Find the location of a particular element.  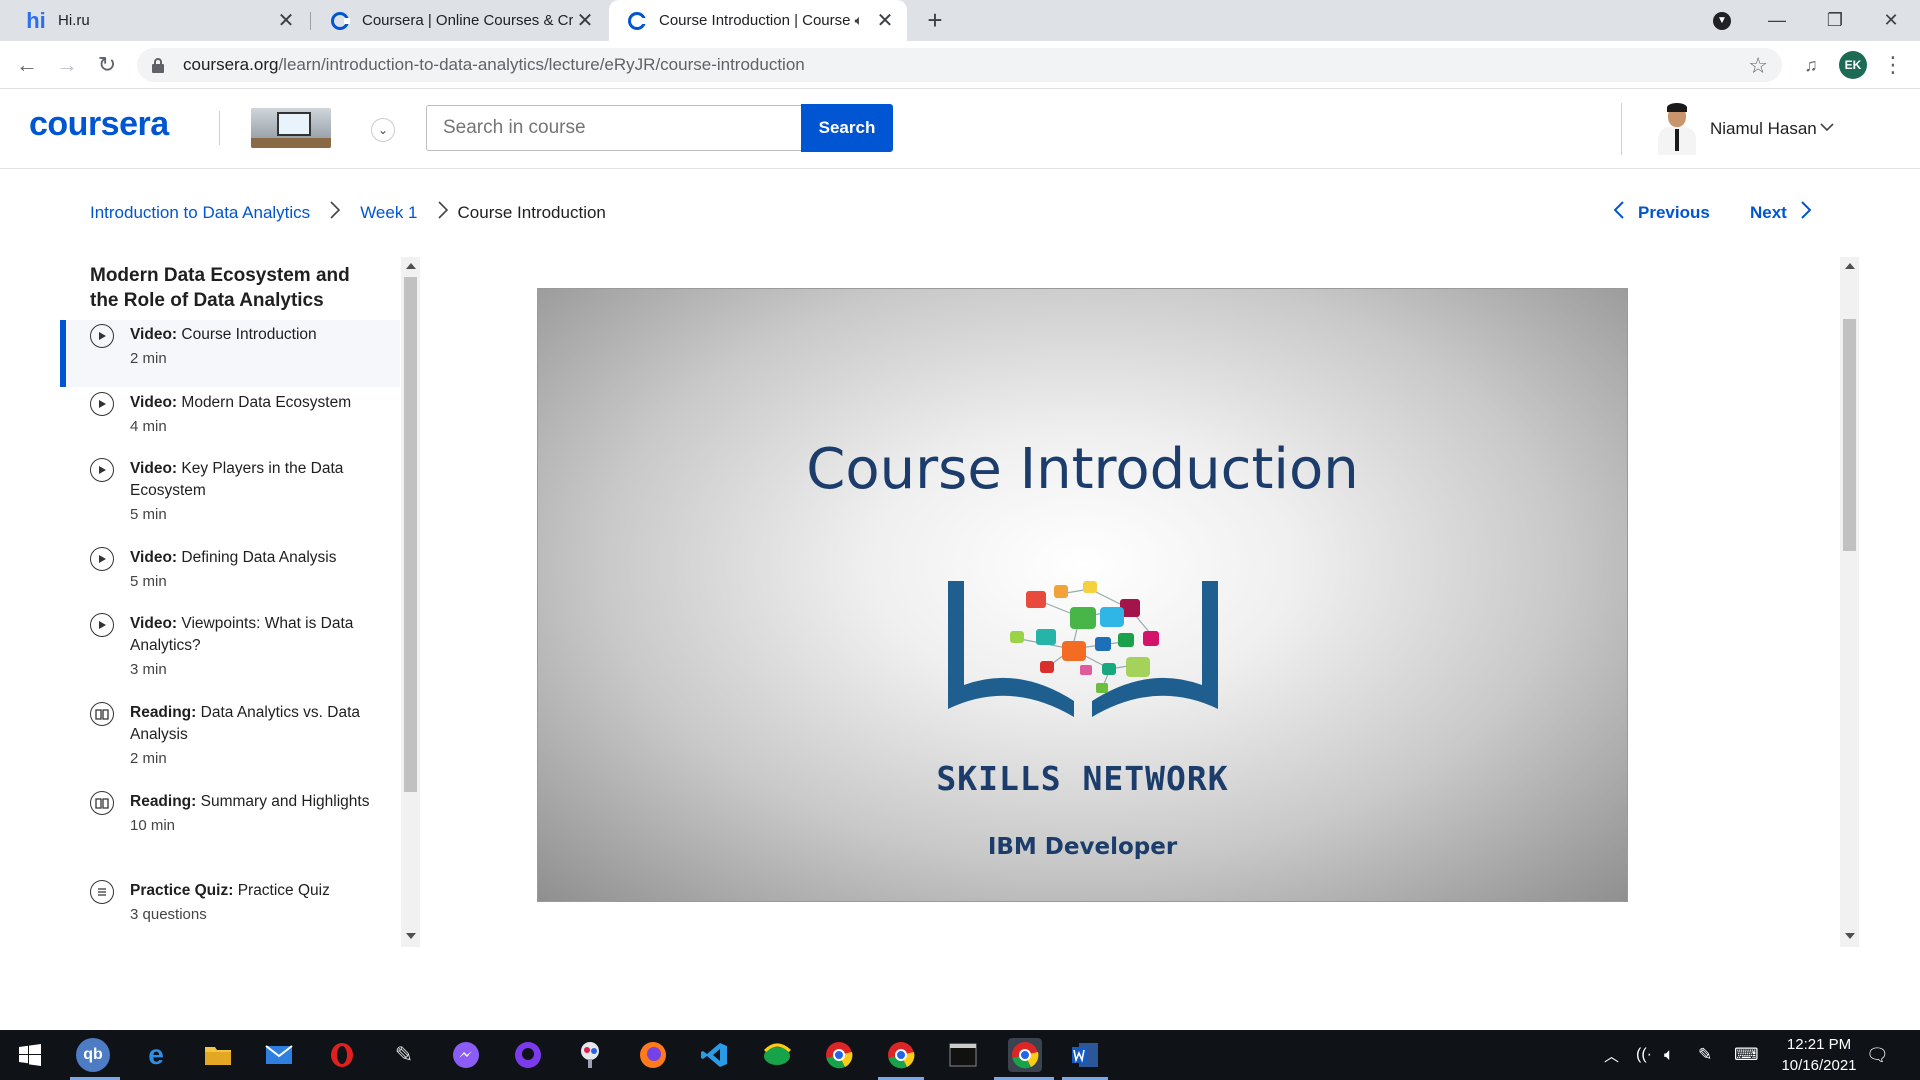

system-clock: 12:21 PM 10/16/2021 is located at coordinates (1819, 1055).